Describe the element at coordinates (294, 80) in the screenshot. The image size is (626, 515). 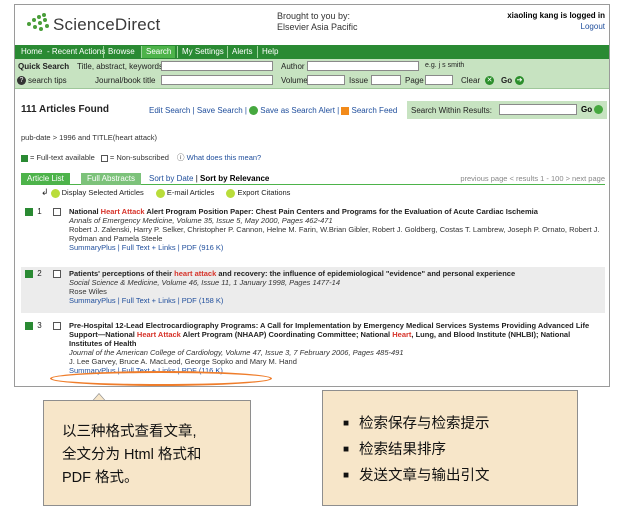
I see `volume-label: Volume` at that location.